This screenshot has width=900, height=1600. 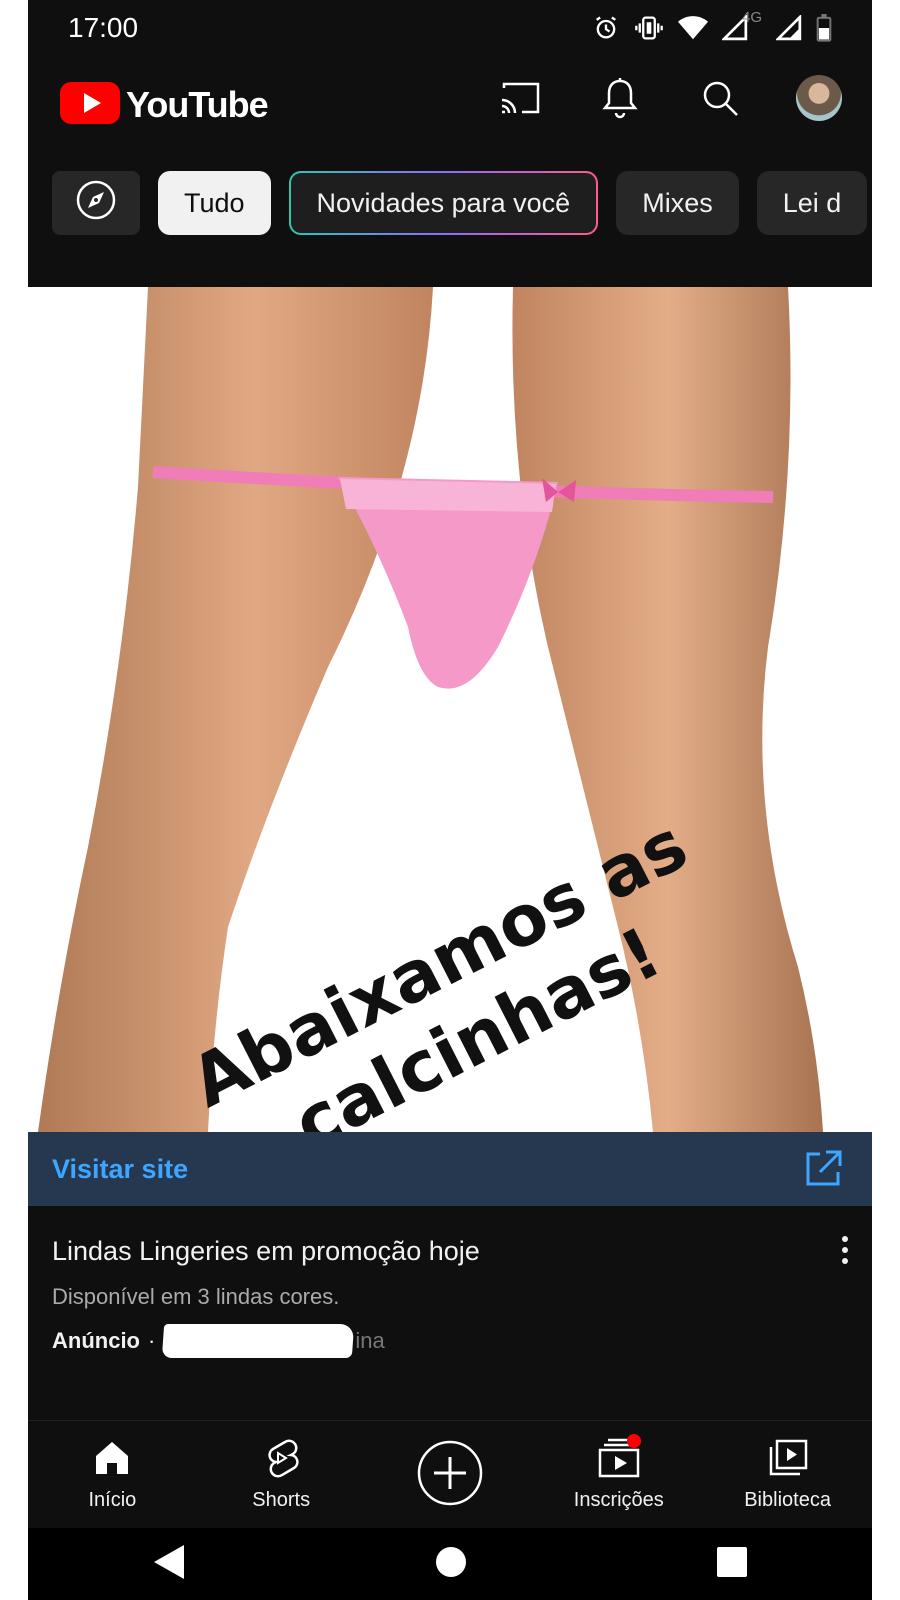 I want to click on bottom-navigation: Início Shorts Inscrições Biblioteca, so click(x=450, y=1474).